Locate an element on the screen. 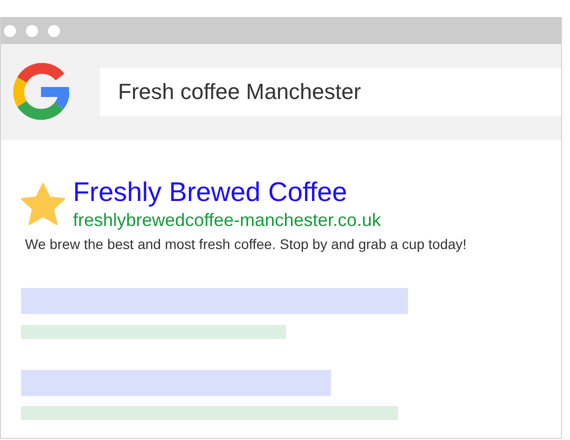 The height and width of the screenshot is (440, 570). search-field: Fresh coffee Manchester is located at coordinates (330, 92).